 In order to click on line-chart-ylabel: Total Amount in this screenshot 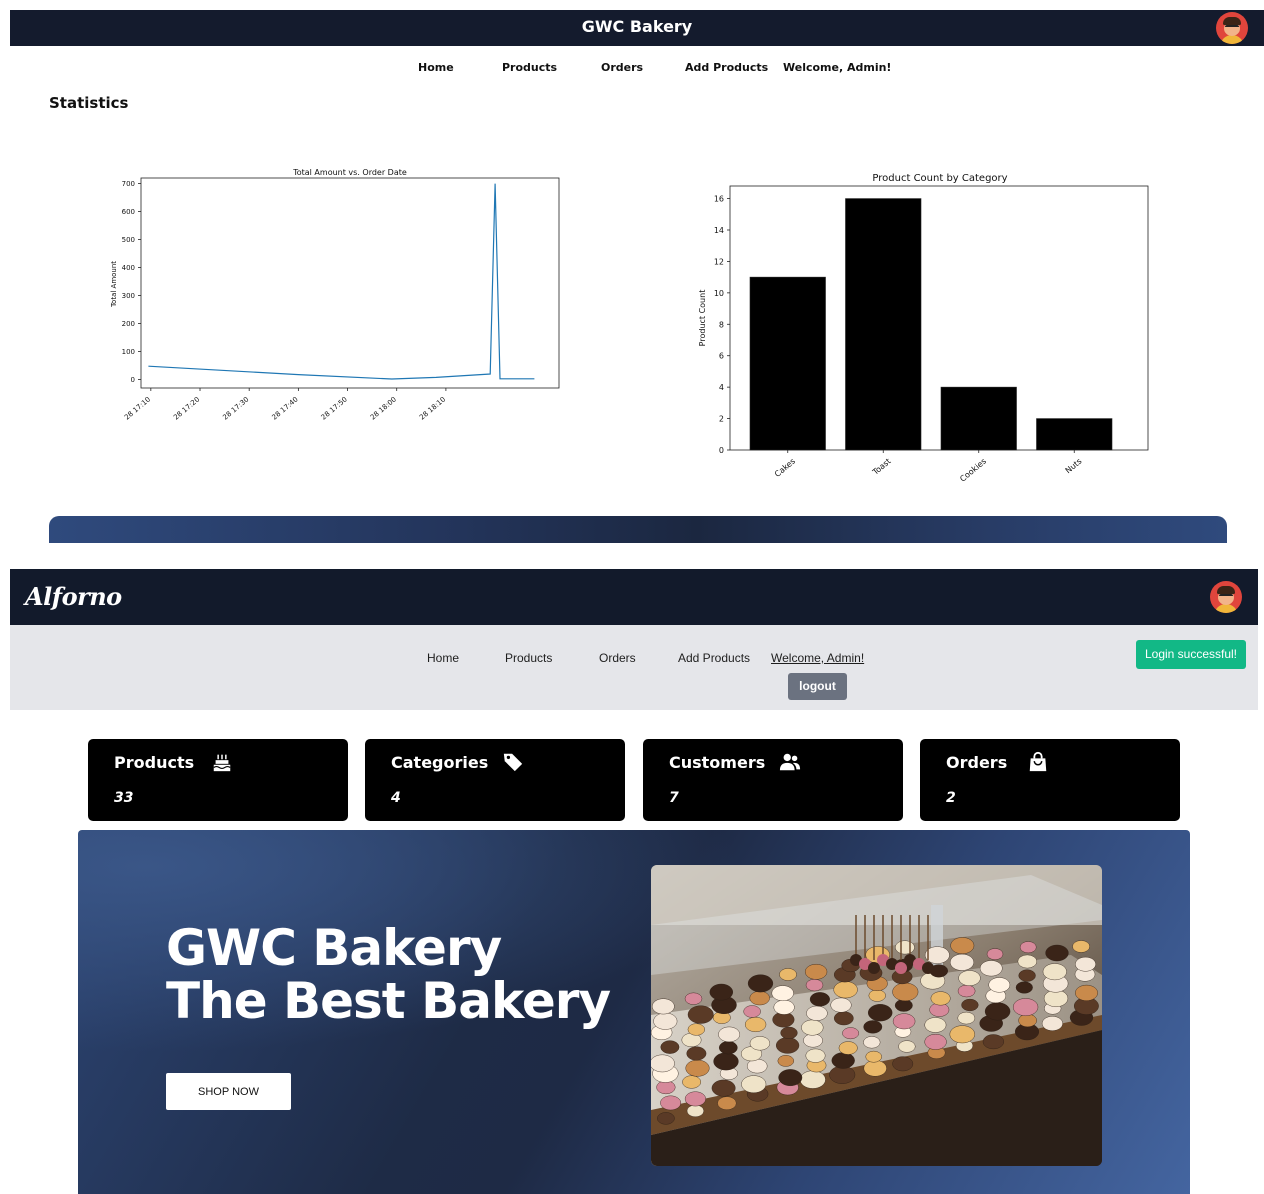, I will do `click(114, 284)`.